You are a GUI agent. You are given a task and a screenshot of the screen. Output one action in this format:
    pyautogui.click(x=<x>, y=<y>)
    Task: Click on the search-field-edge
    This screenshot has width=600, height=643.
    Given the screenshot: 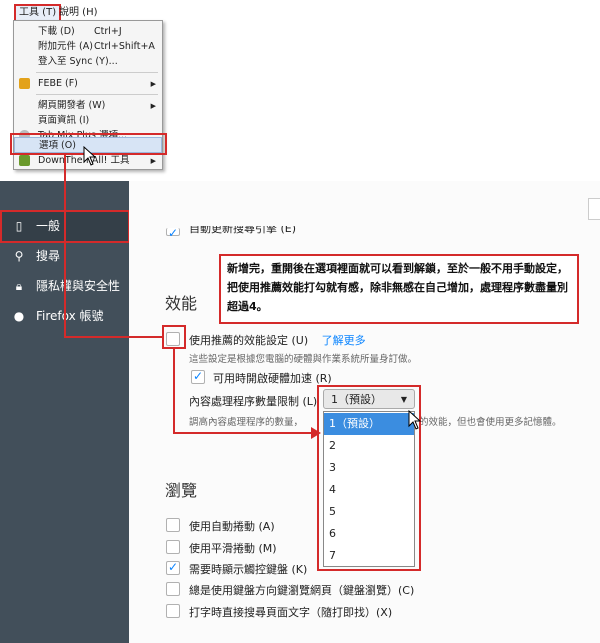 What is the action you would take?
    pyautogui.click(x=594, y=209)
    